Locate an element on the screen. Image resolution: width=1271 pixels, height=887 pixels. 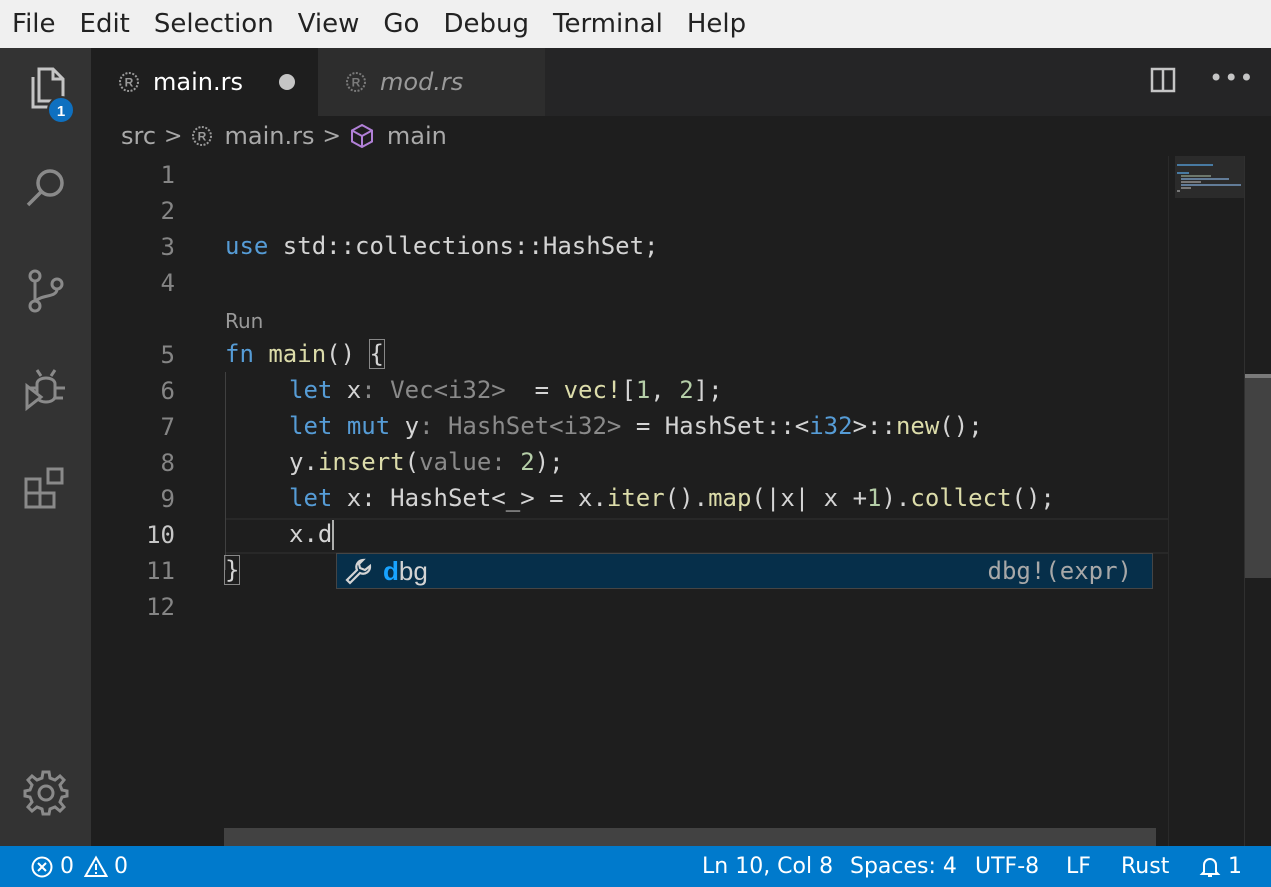
suggestion-item: dbg dbg!(expr) is located at coordinates (744, 571).